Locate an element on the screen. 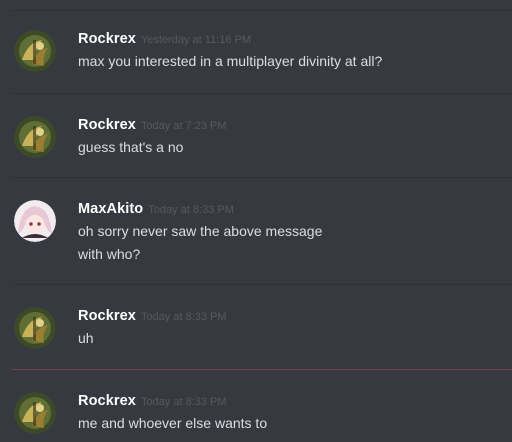  message-text: oh sorry never saw the above message is located at coordinates (200, 231).